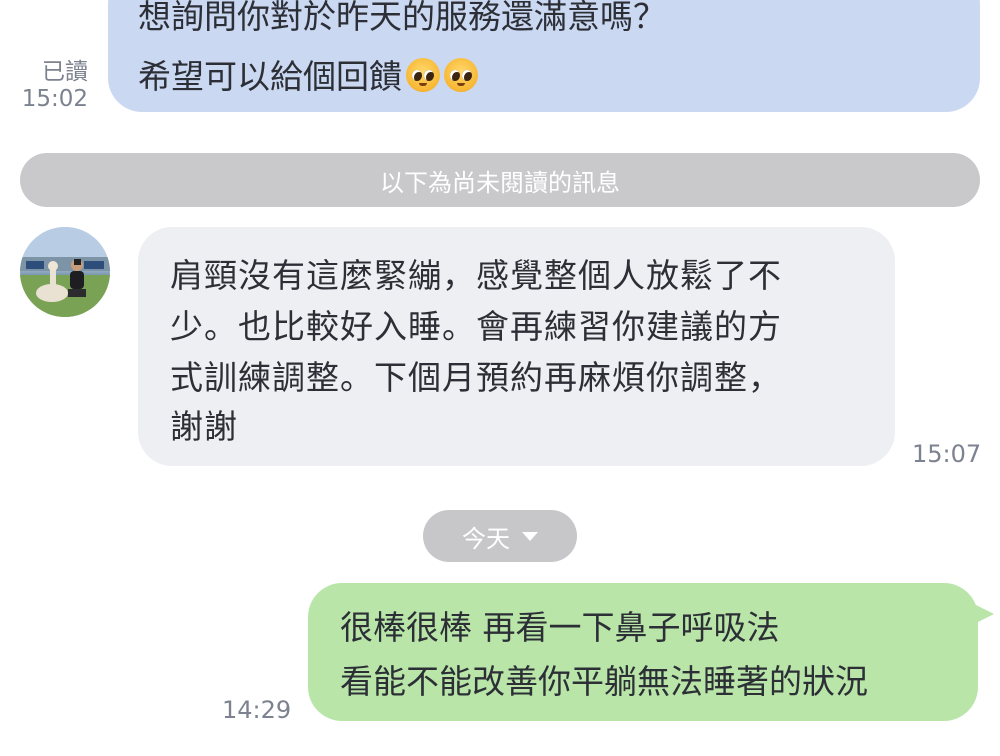 The width and height of the screenshot is (1000, 756). Describe the element at coordinates (476, 275) in the screenshot. I see `message-line: 肩頸沒有這麼緊繃，感覺整個人放鬆了不` at that location.